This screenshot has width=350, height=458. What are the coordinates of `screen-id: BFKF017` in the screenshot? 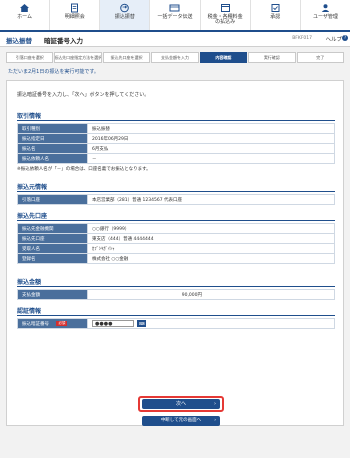 It's located at (302, 38).